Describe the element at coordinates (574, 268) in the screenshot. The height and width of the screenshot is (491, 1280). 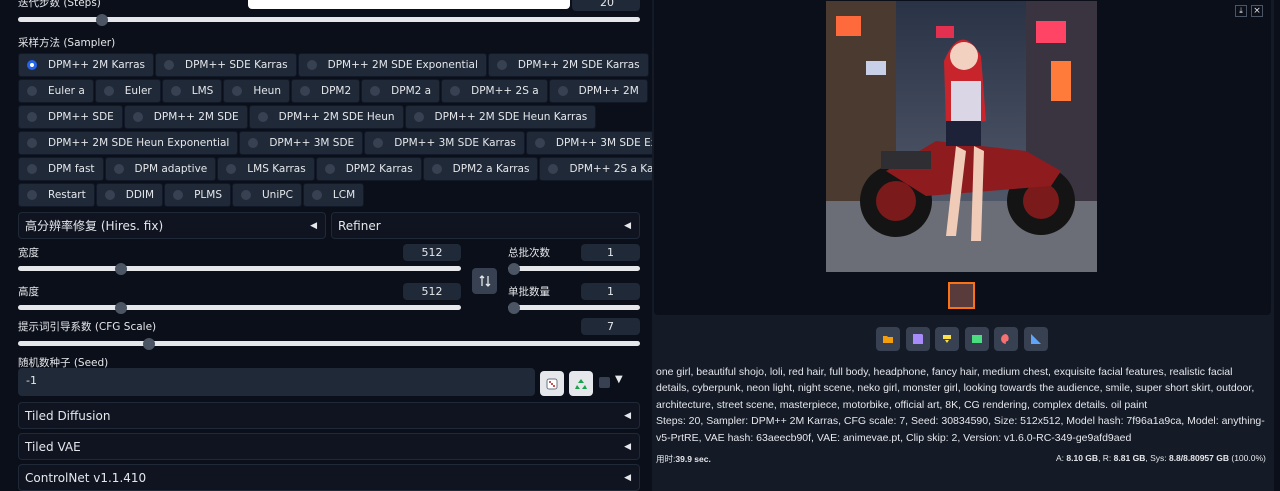
I see `batch-count-slider` at that location.